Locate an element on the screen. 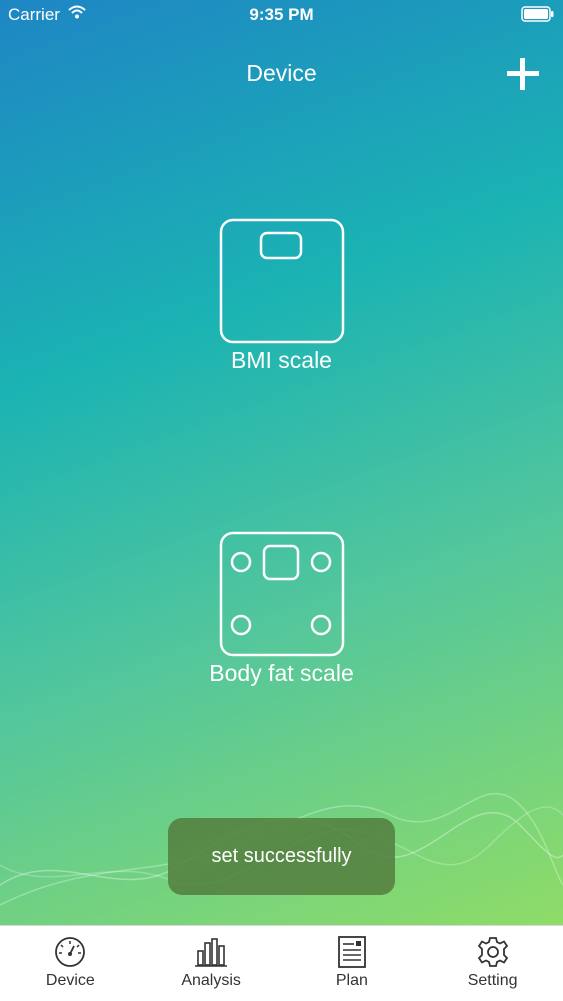 The image size is (563, 1001). toast-message: set successfully is located at coordinates (281, 856).